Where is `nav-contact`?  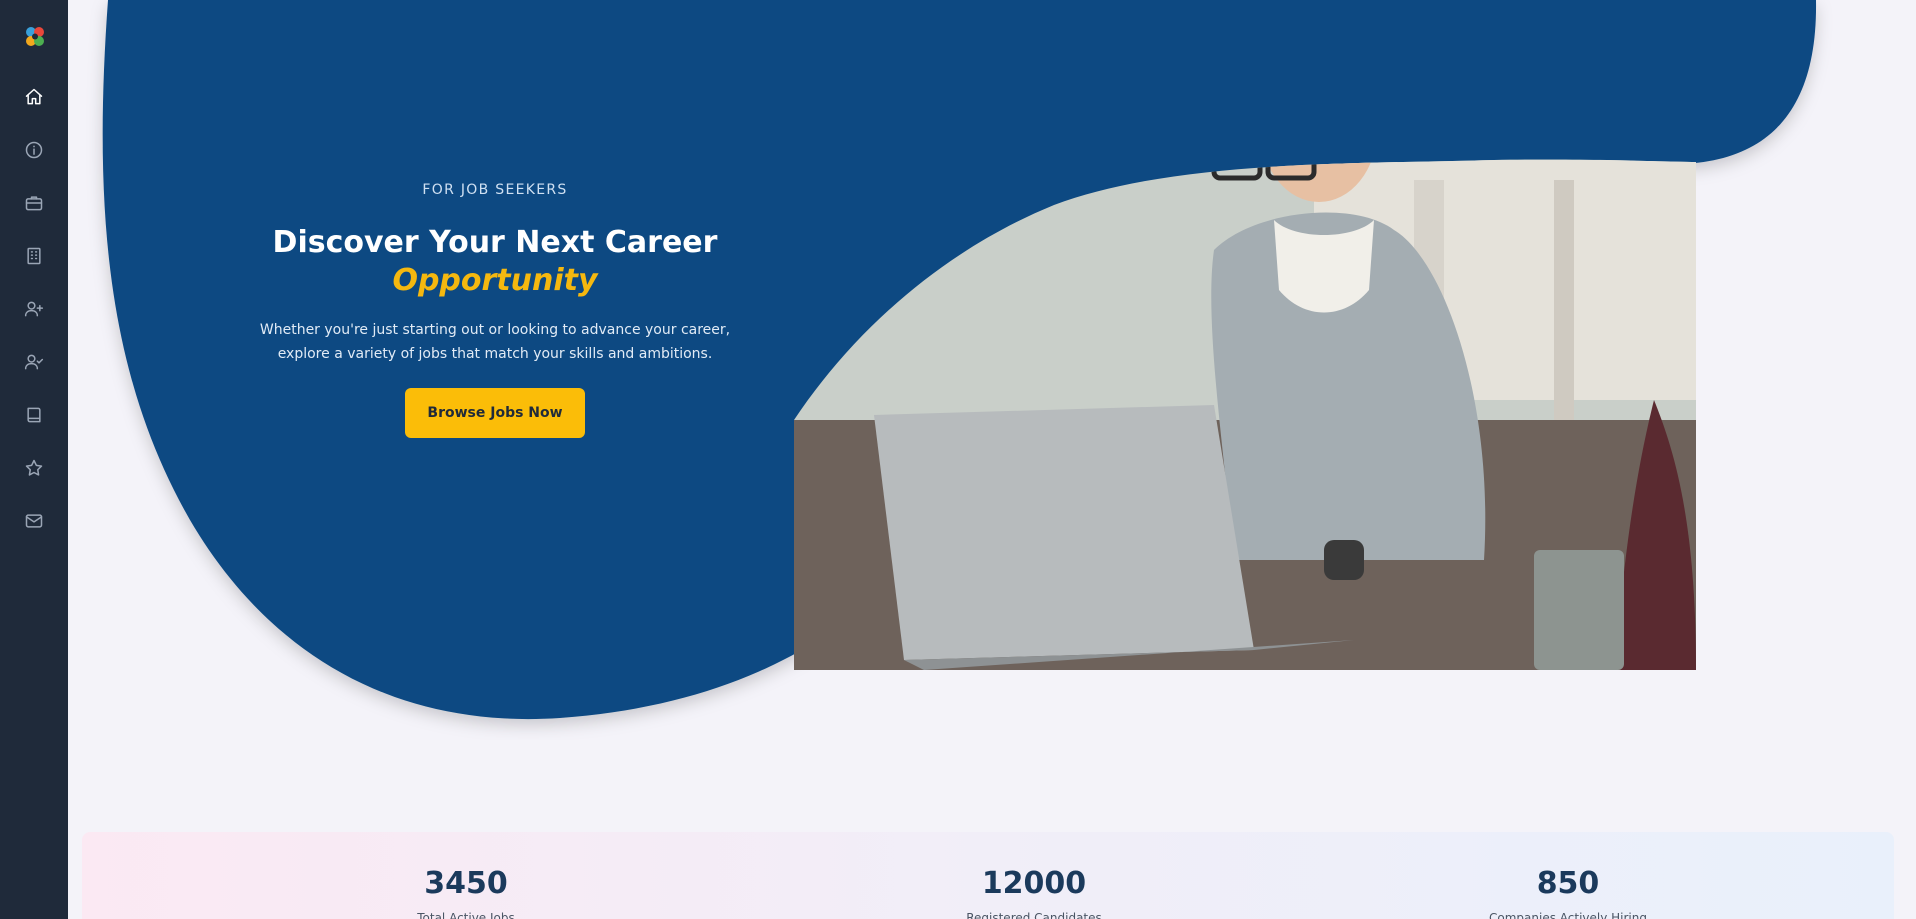 nav-contact is located at coordinates (34, 521).